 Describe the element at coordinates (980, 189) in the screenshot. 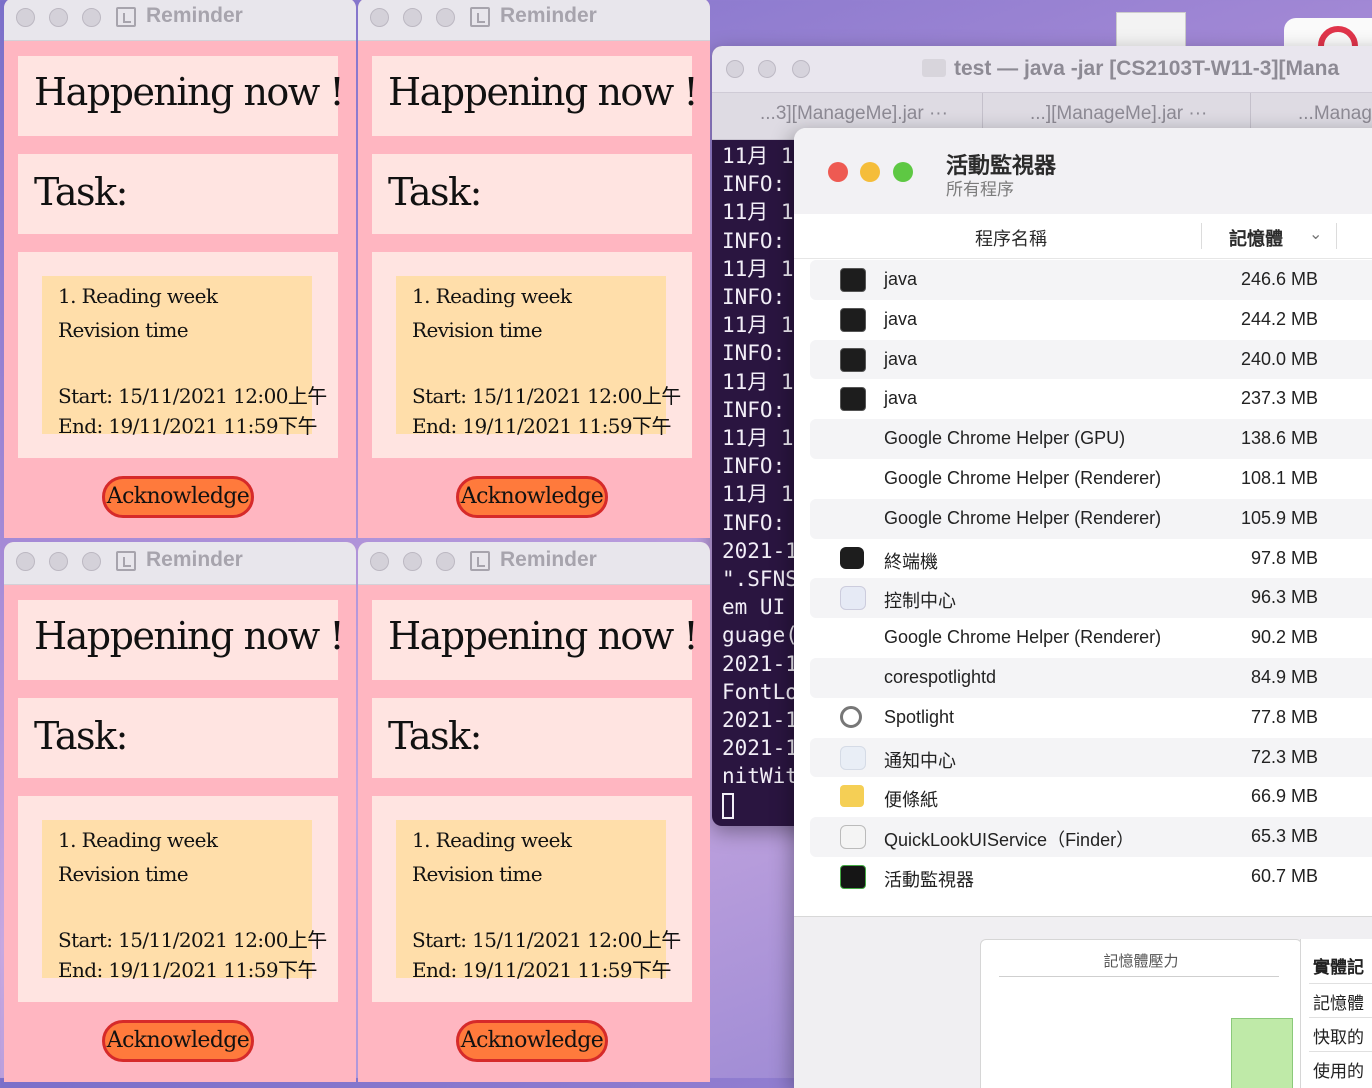

I see `window-subtitle: 所有程序` at that location.